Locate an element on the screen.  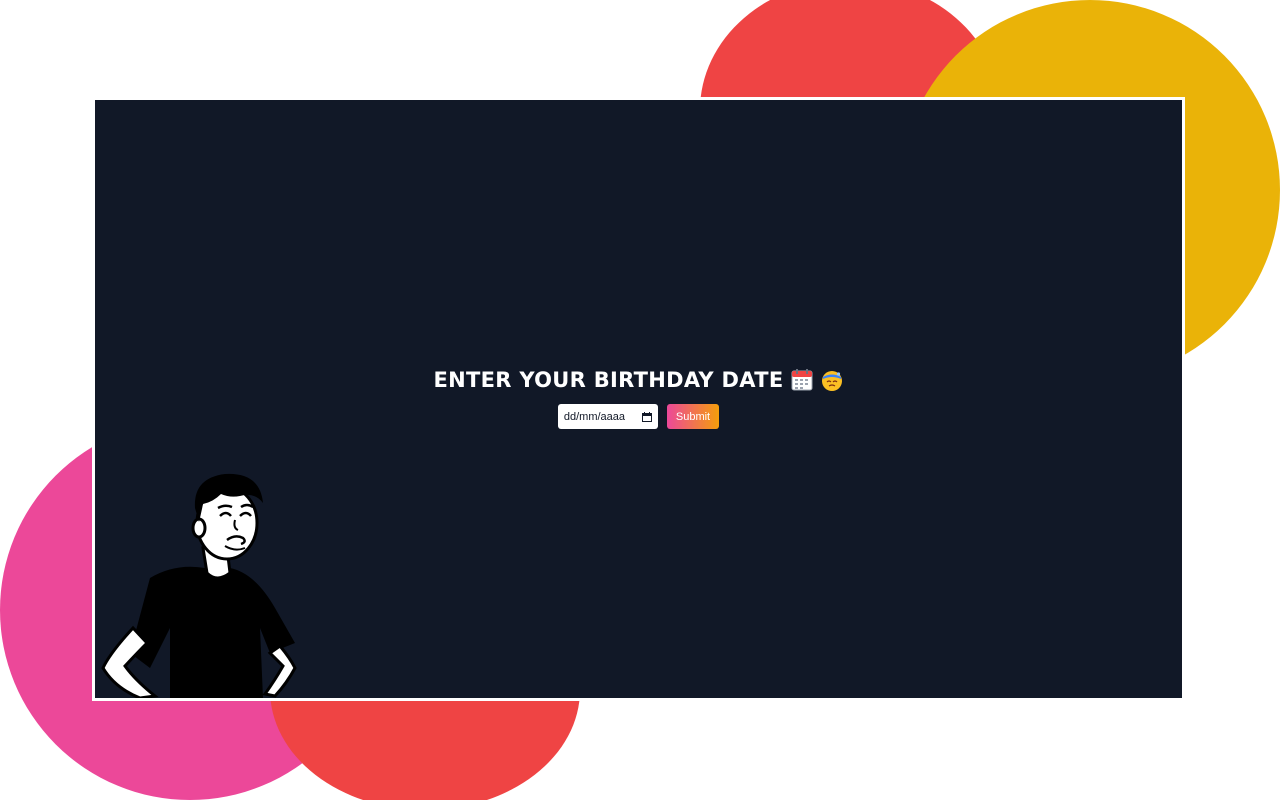
face-with-headband-icon is located at coordinates (832, 380).